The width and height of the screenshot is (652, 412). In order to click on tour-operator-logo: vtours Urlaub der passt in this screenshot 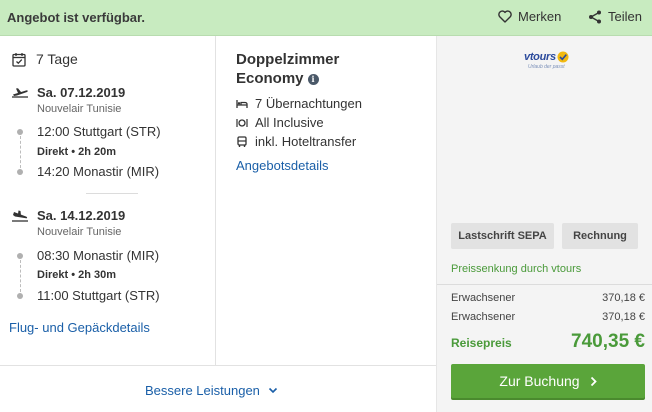, I will do `click(546, 60)`.